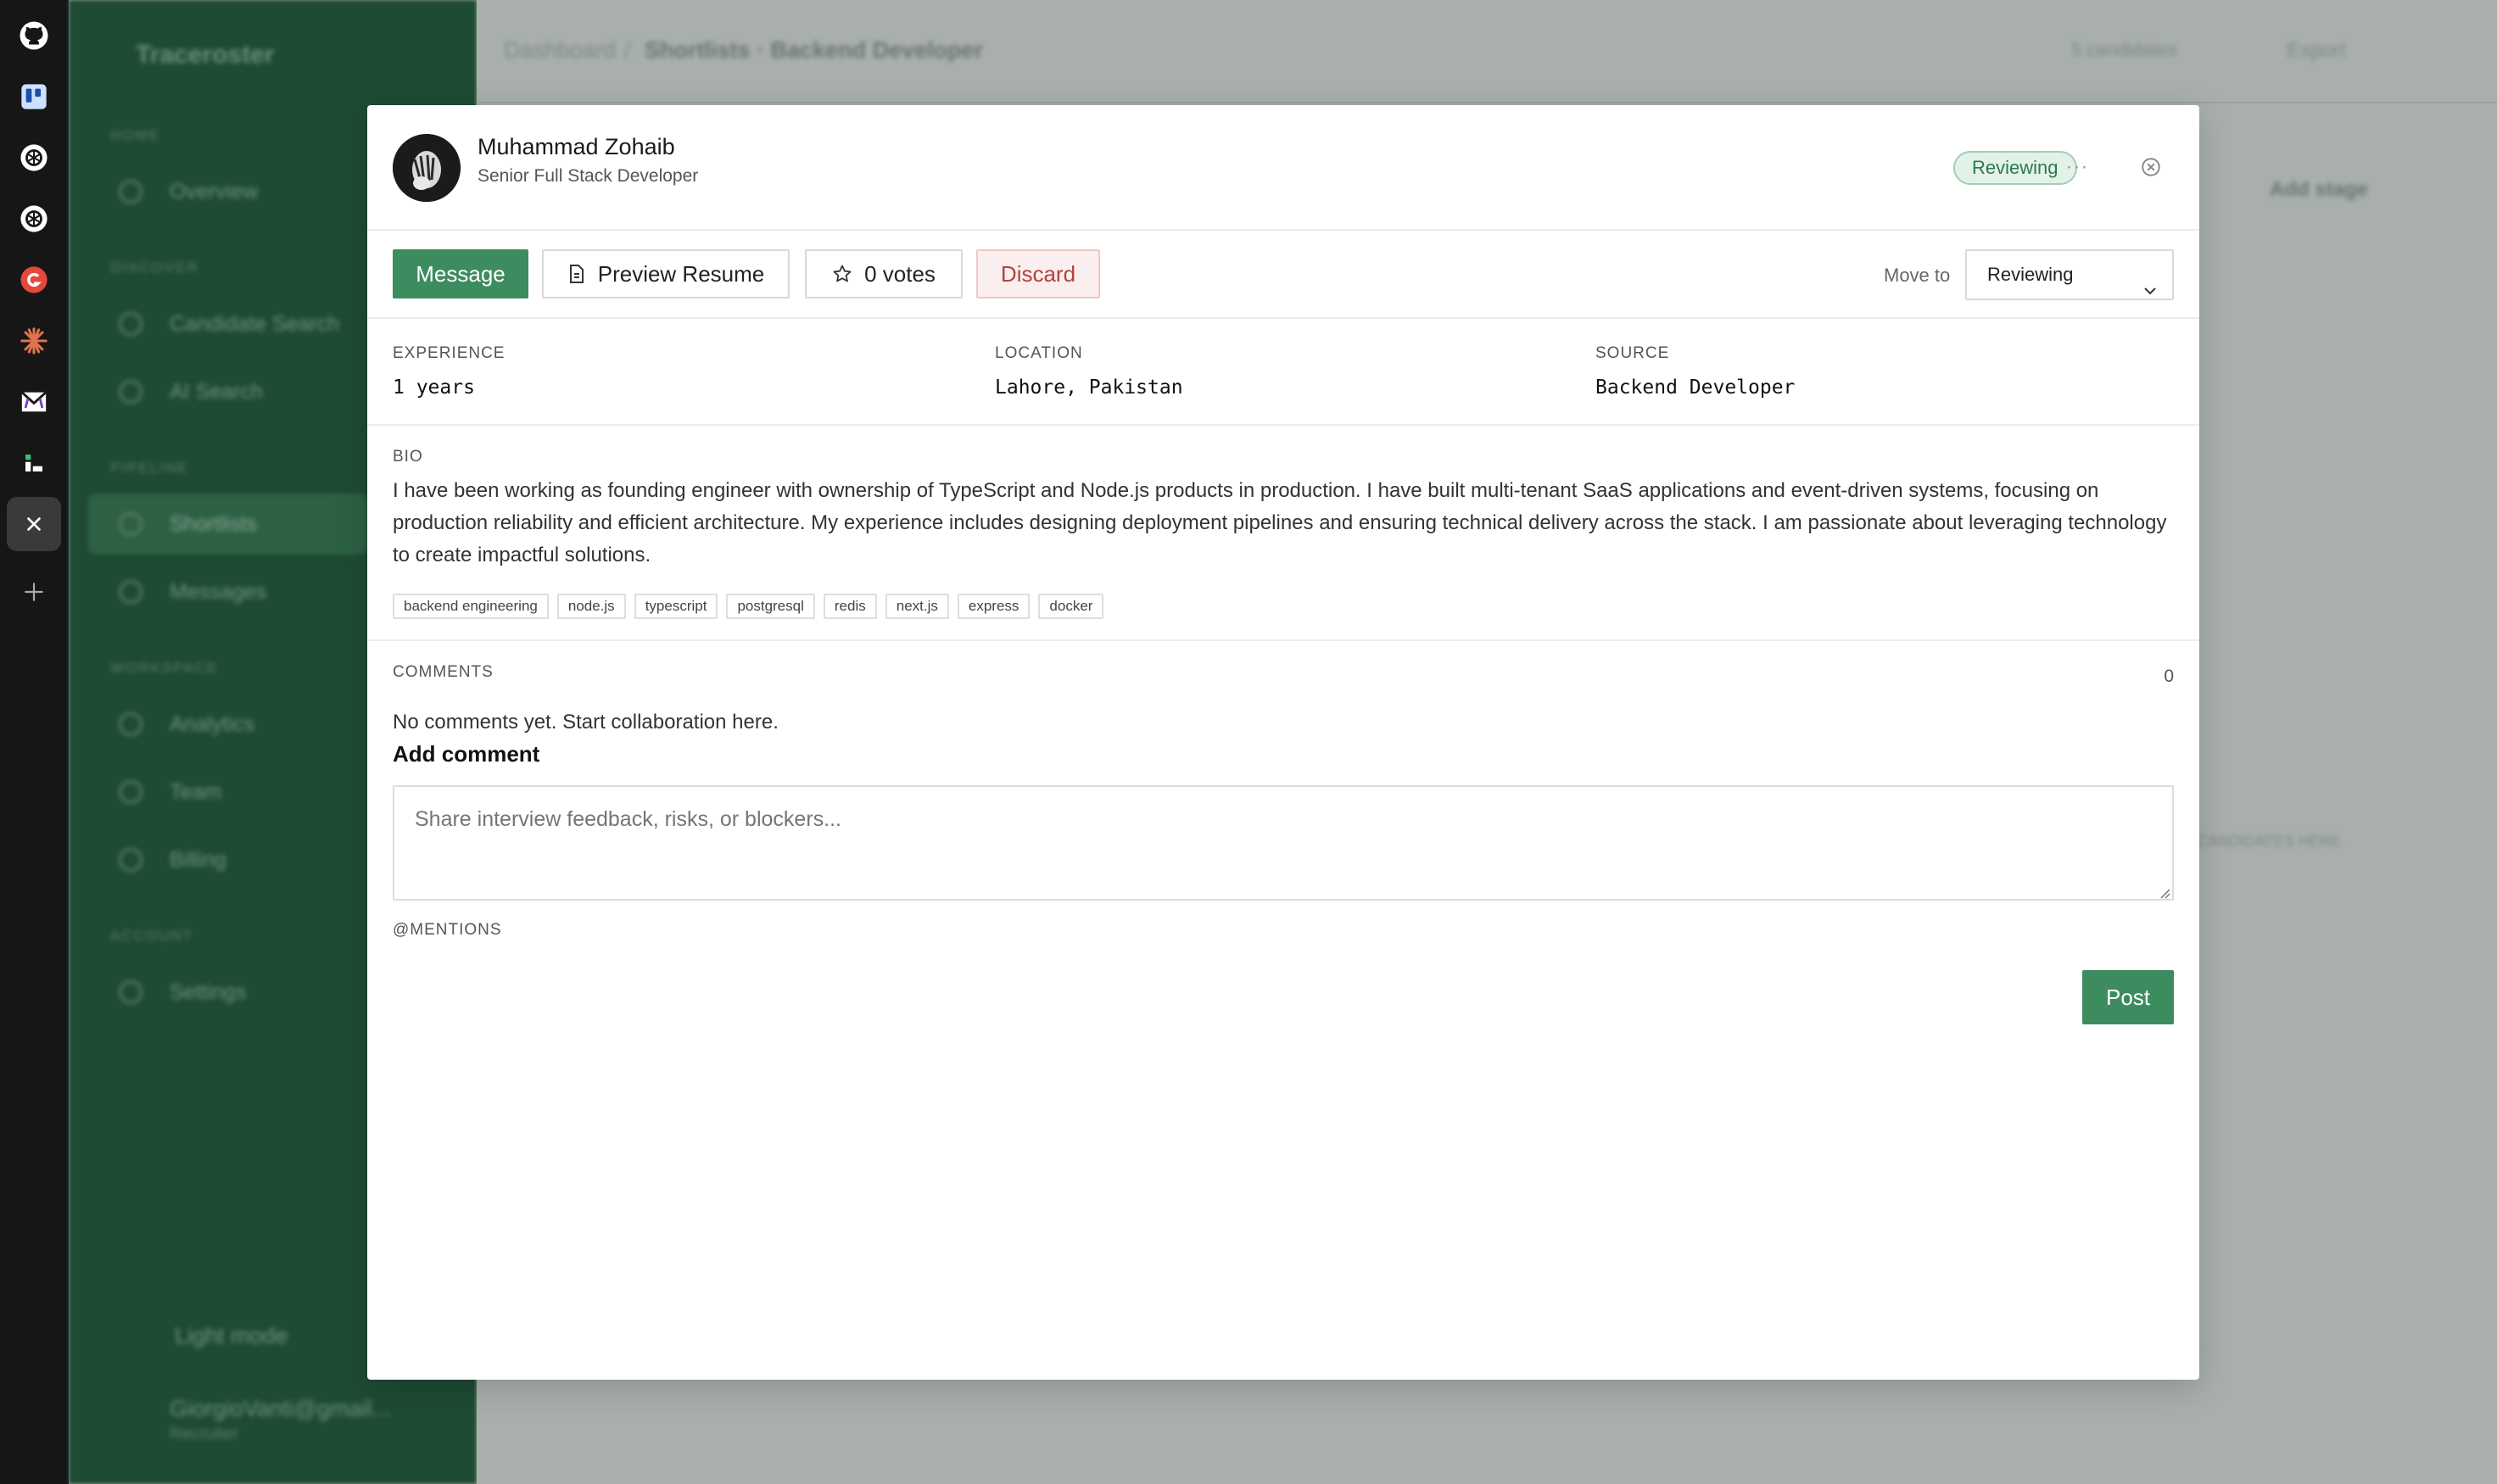  Describe the element at coordinates (560, 50) in the screenshot. I see `background-breadcrumb-root: Dashboard` at that location.